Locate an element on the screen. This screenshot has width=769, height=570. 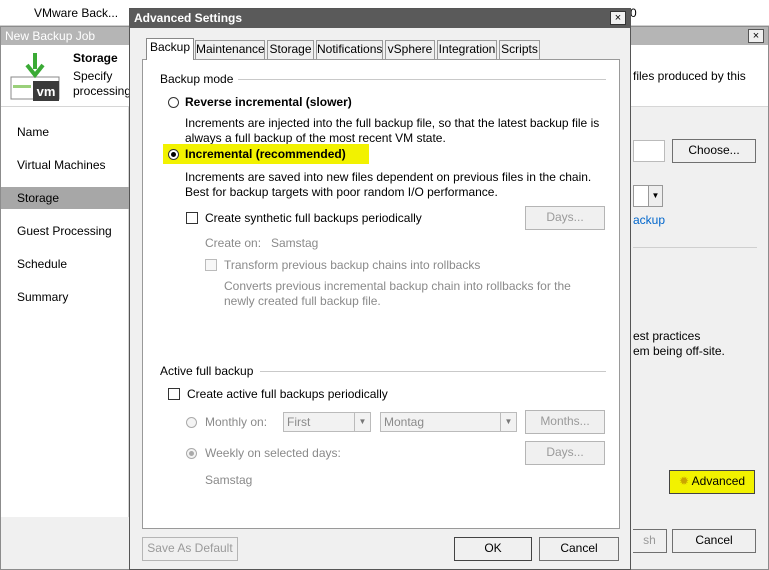
nav-item-guest-processing: Guest Processing is located at coordinates (65, 231).